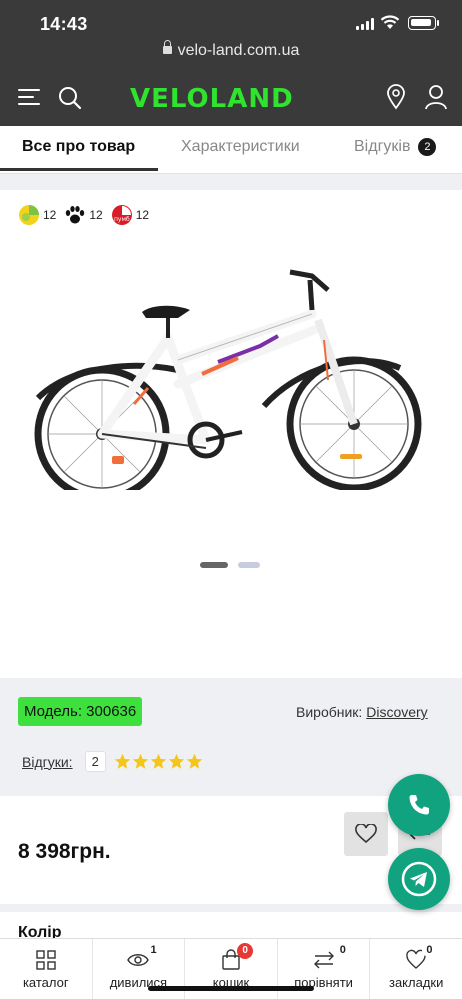 This screenshot has height=999, width=462. What do you see at coordinates (70, 100) in the screenshot?
I see `search-icon` at bounding box center [70, 100].